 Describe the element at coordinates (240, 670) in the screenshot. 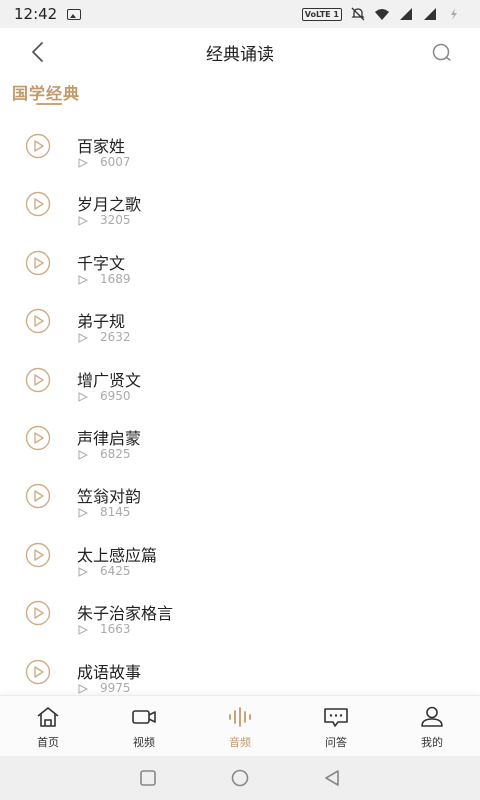

I see `list-item: 成语故事 9975` at that location.